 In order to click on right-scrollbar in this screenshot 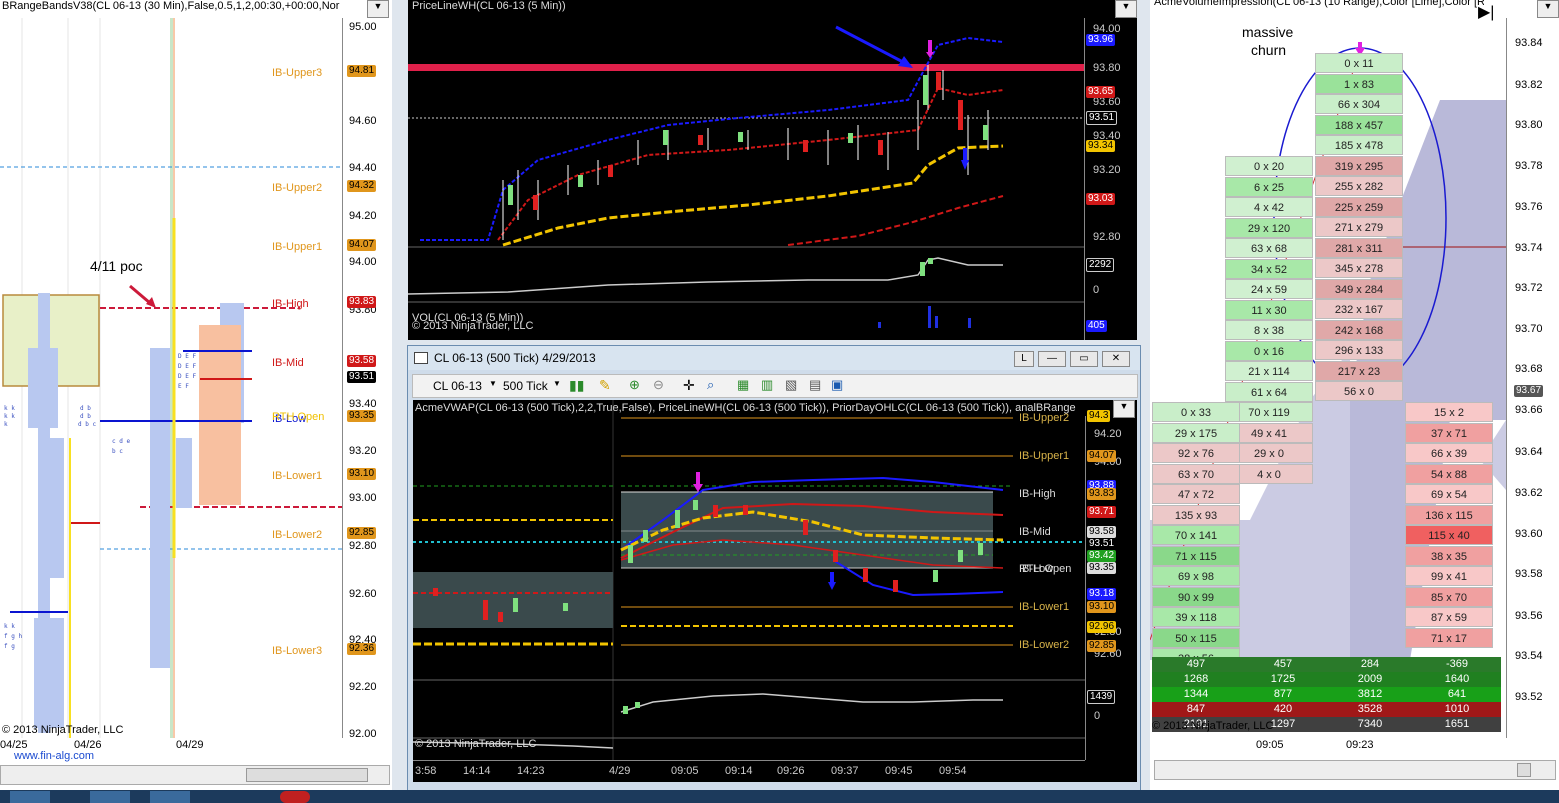, I will do `click(1355, 770)`.